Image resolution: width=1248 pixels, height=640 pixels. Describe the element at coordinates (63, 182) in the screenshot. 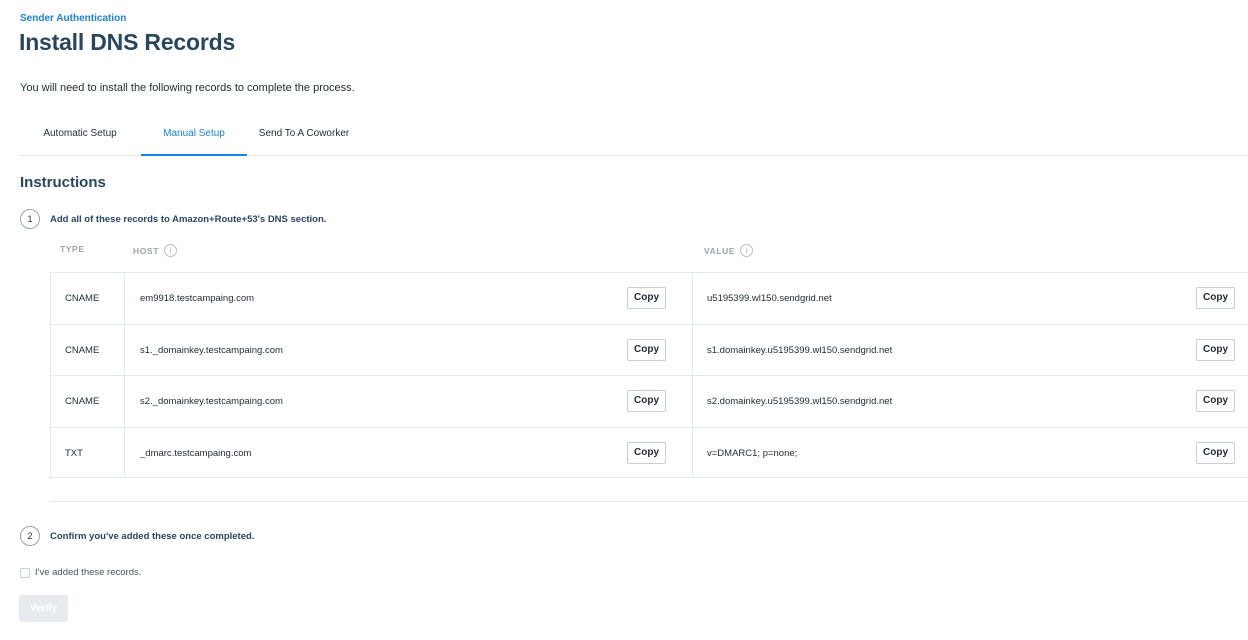

I see `instructions-title: Instructions` at that location.